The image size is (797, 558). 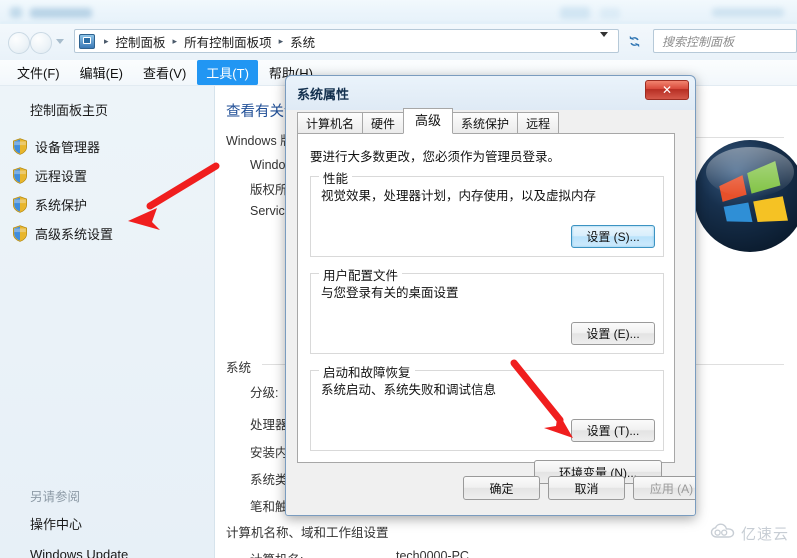 What do you see at coordinates (101, 72) in the screenshot?
I see `menu-item-edit: 编辑(E)` at bounding box center [101, 72].